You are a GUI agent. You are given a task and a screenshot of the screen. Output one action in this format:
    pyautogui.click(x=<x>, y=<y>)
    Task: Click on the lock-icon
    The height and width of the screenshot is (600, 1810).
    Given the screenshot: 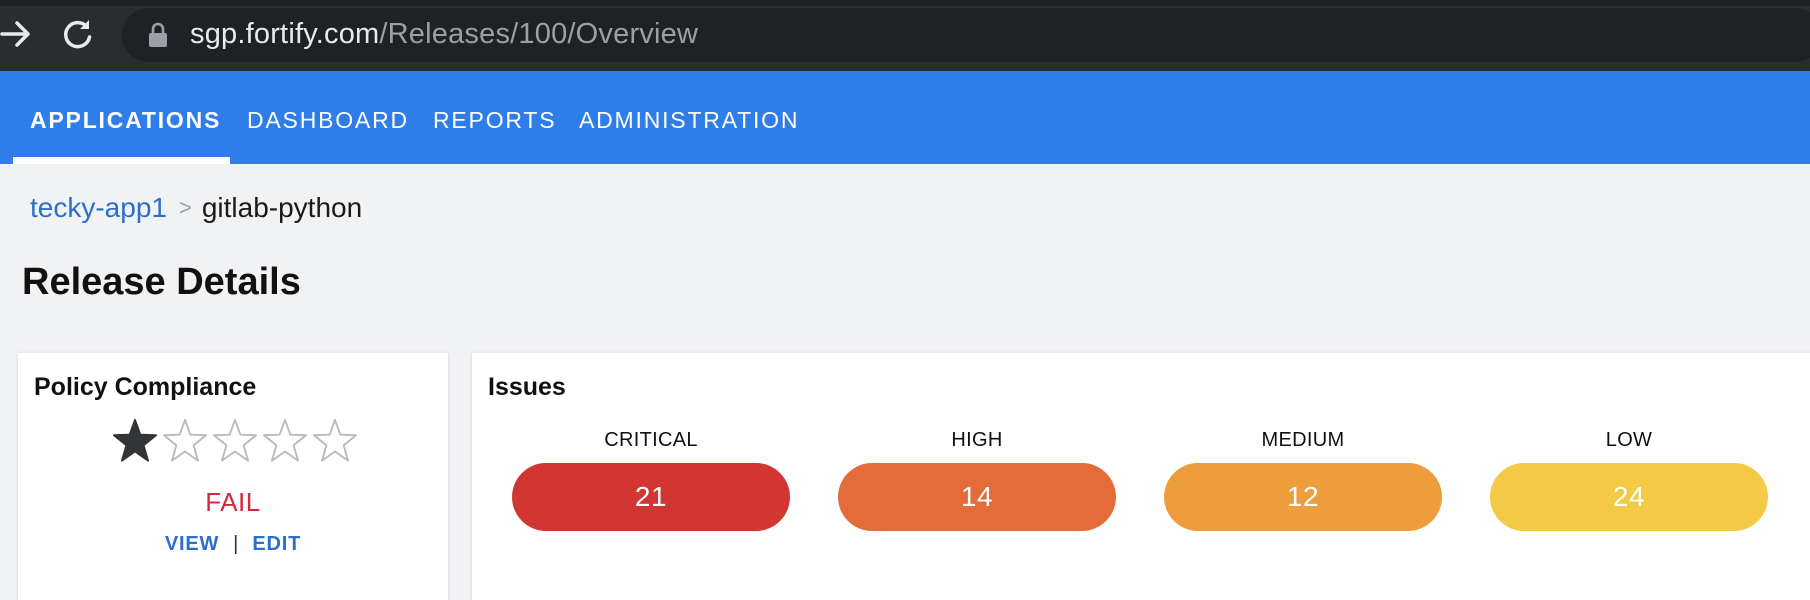 What is the action you would take?
    pyautogui.click(x=158, y=35)
    